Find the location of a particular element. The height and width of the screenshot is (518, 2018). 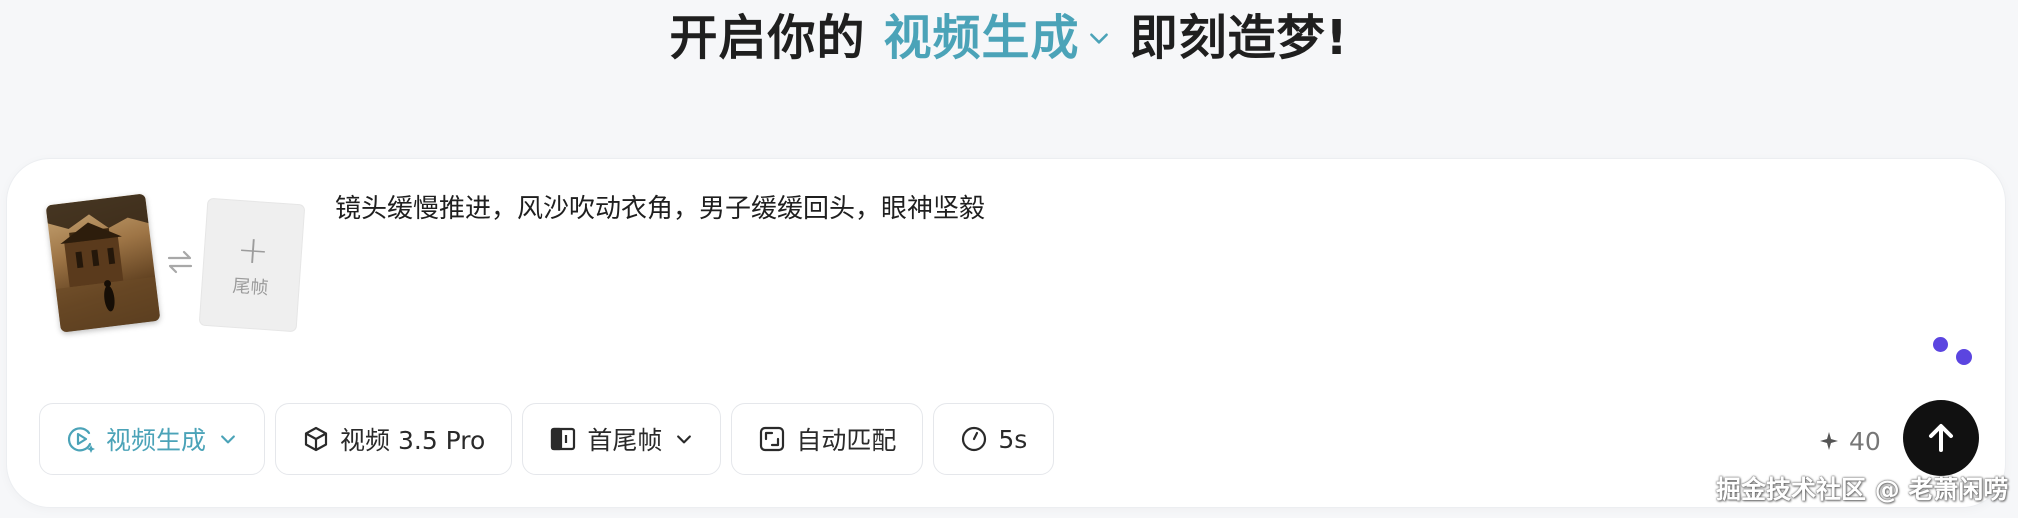

mode-selector: 视频生成 is located at coordinates (1007, 38).